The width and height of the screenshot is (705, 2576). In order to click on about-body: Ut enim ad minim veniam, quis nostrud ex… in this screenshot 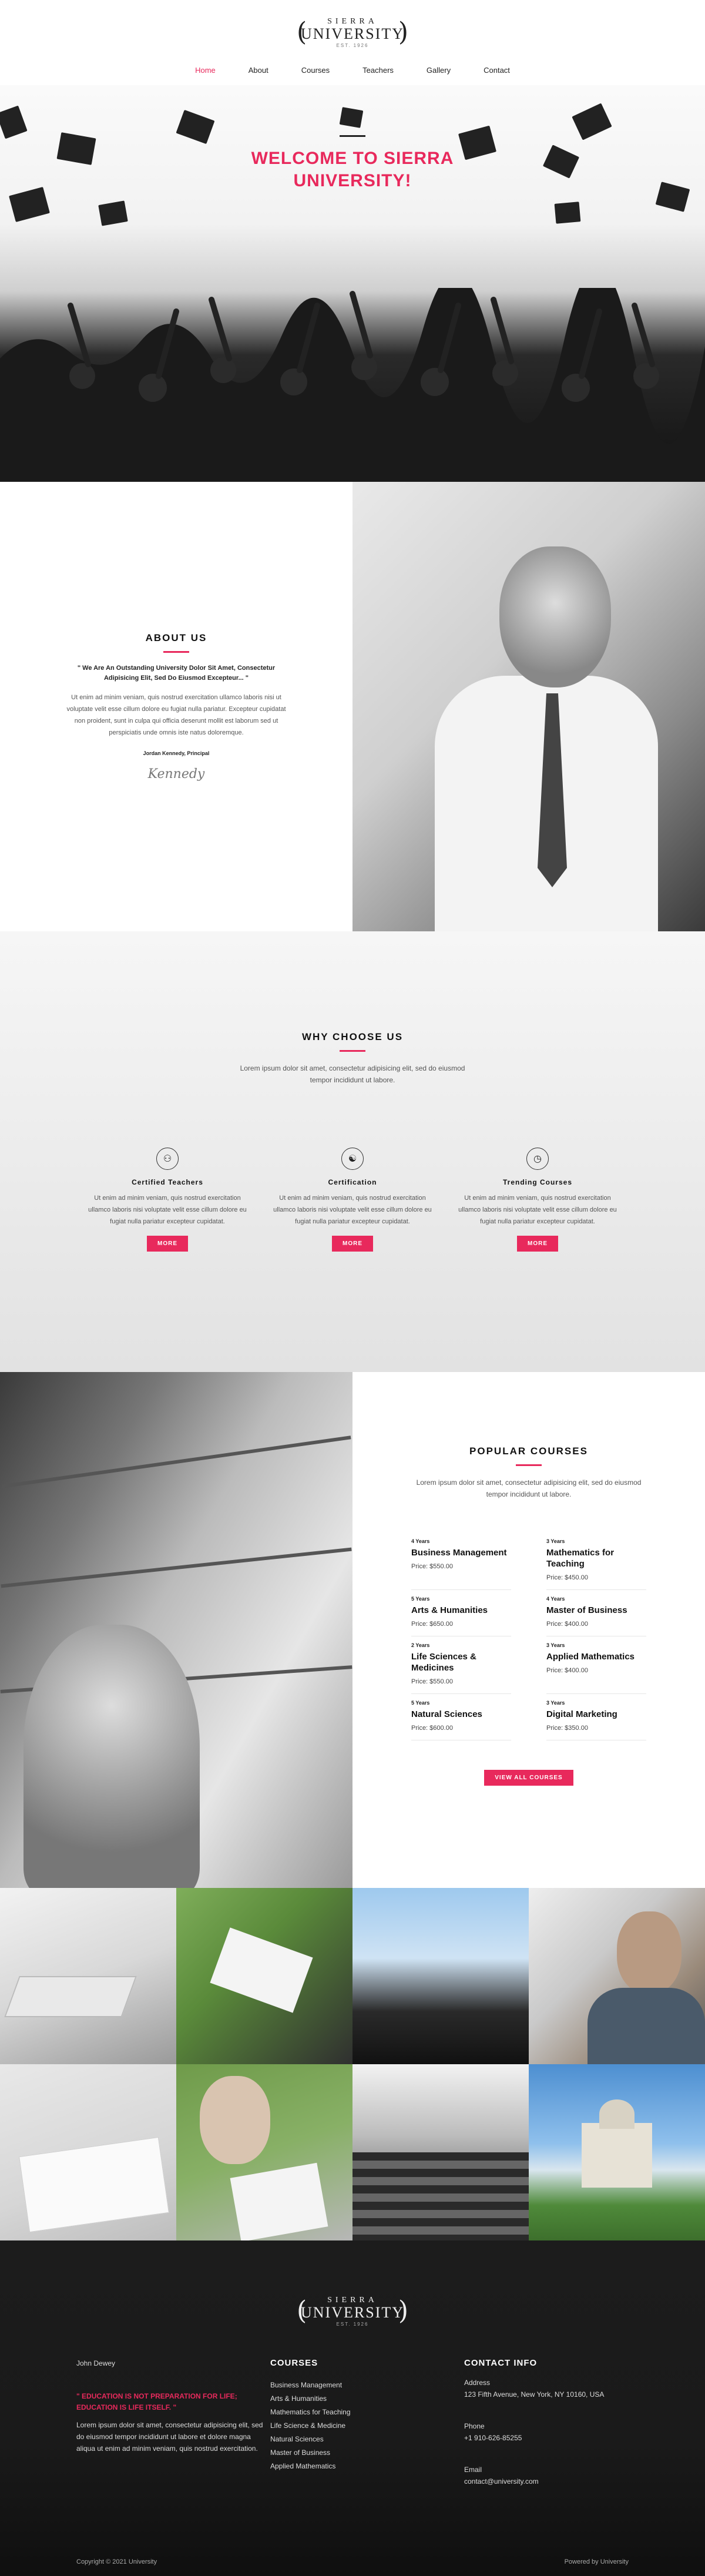, I will do `click(176, 715)`.